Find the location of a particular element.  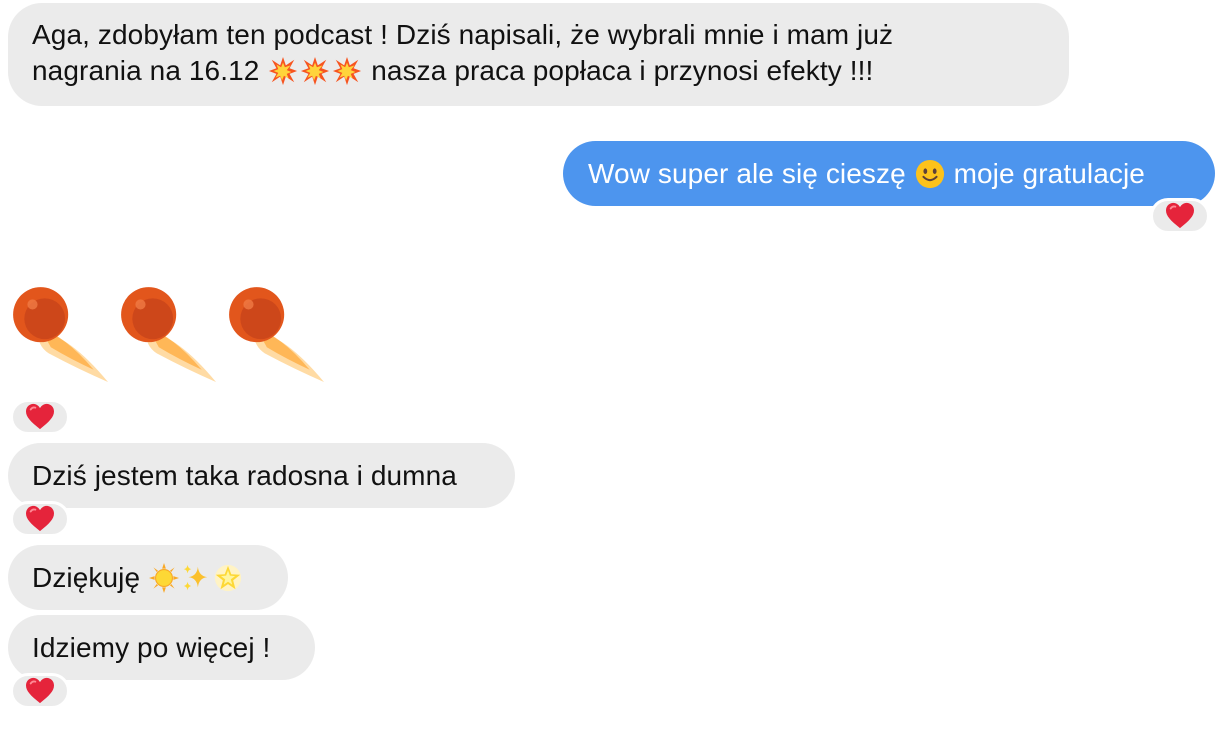

message-text: Idziemy po więcej ! is located at coordinates (151, 647).